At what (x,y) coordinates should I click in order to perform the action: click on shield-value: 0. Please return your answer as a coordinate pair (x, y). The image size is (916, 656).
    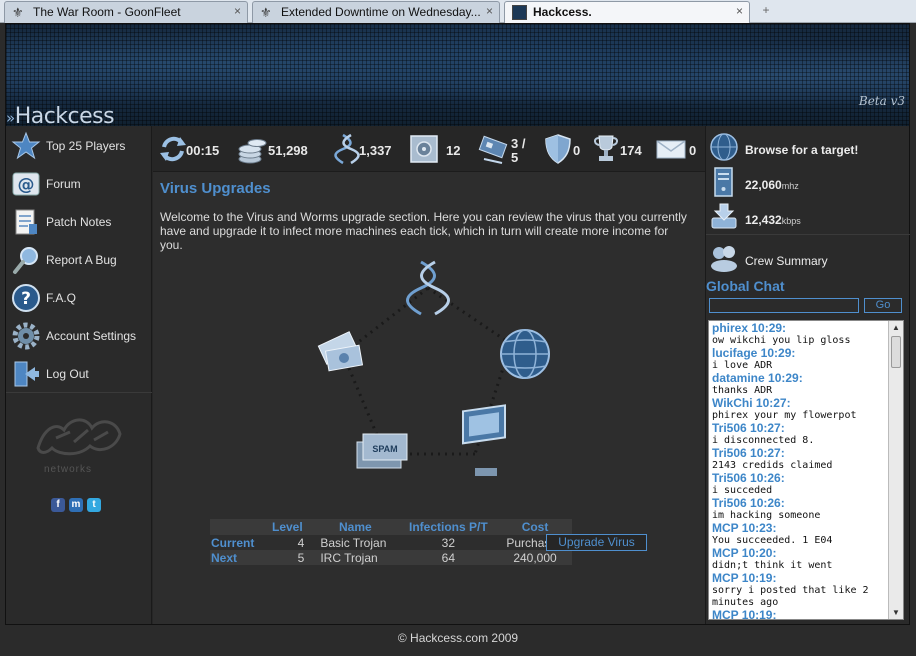
    Looking at the image, I should click on (577, 150).